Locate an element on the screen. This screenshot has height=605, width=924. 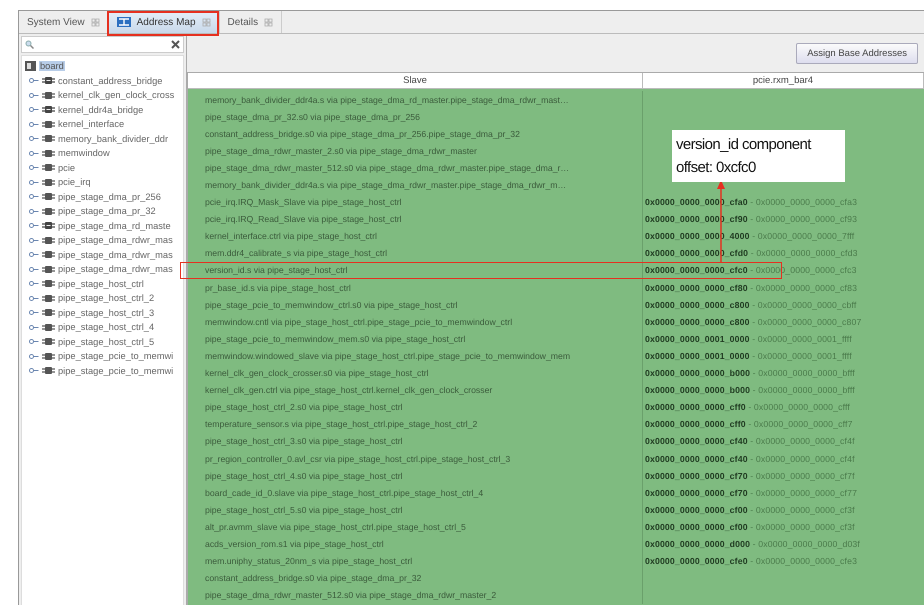
tree-item: kernel_clk_gen_clock_cross is located at coordinates (116, 95).